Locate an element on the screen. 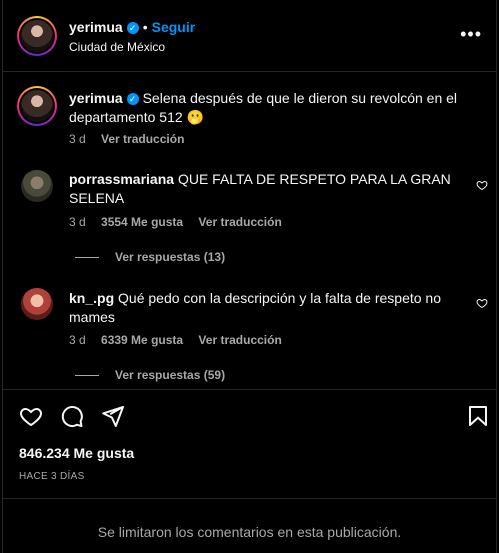  view-replies-button: Ver respuestas (59) is located at coordinates (150, 375).